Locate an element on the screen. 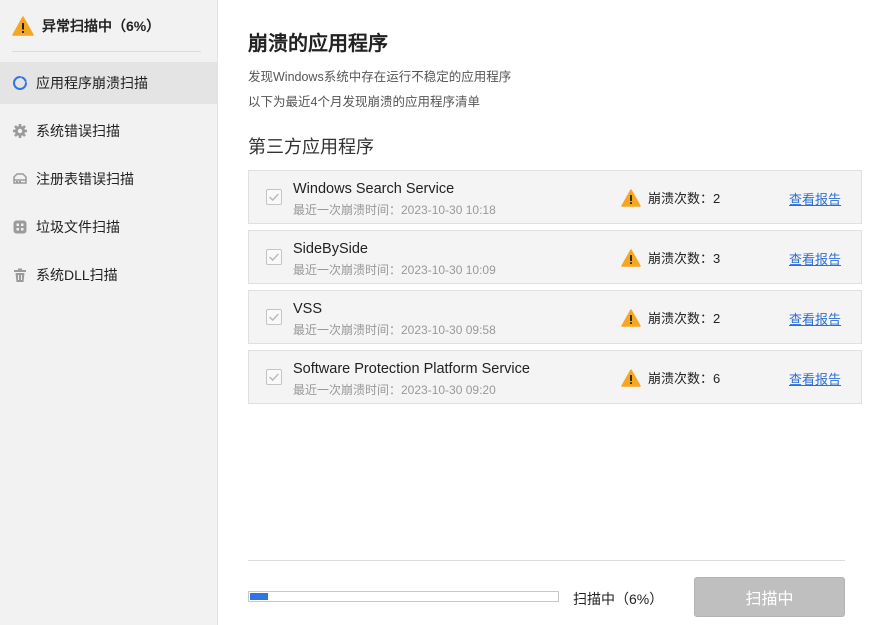 The height and width of the screenshot is (625, 872). sidebar-item-label: 注册表错误扫描 is located at coordinates (85, 179).